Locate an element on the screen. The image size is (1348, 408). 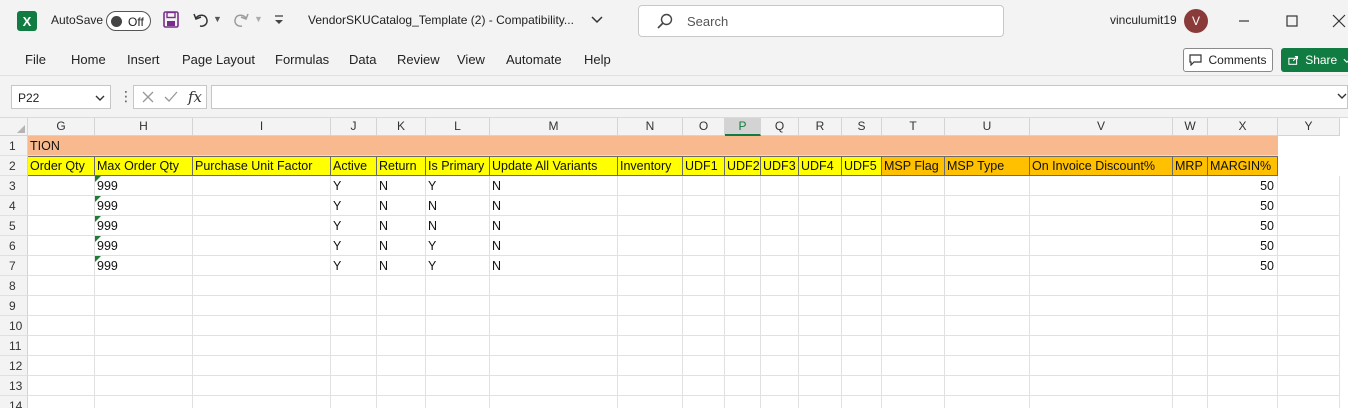
redo-icon is located at coordinates (241, 20).